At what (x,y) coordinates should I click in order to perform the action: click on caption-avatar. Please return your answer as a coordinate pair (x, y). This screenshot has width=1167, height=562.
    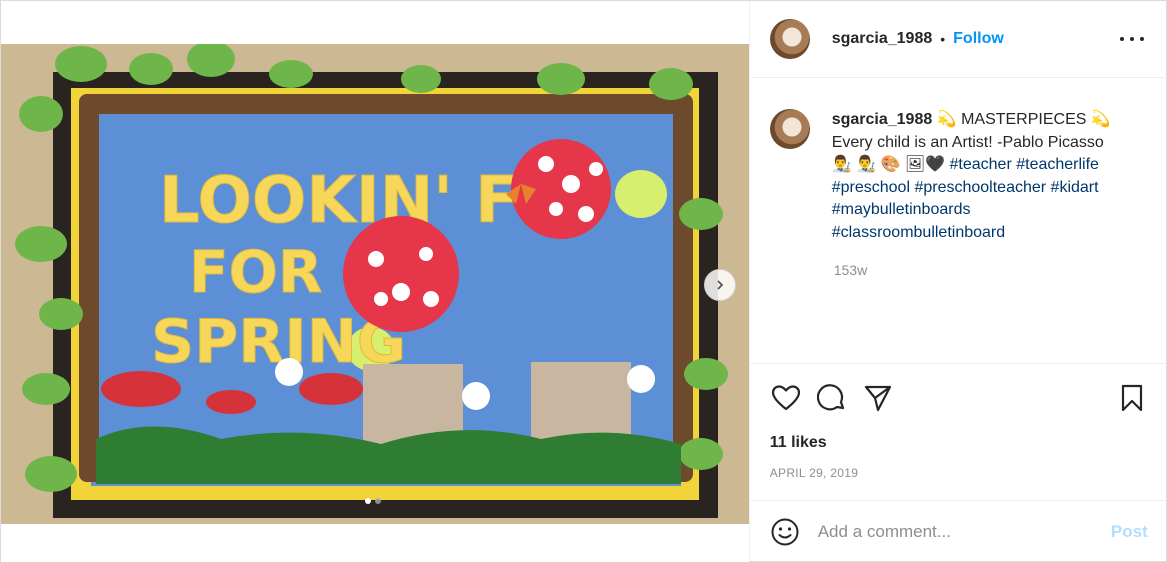
    Looking at the image, I should click on (789, 129).